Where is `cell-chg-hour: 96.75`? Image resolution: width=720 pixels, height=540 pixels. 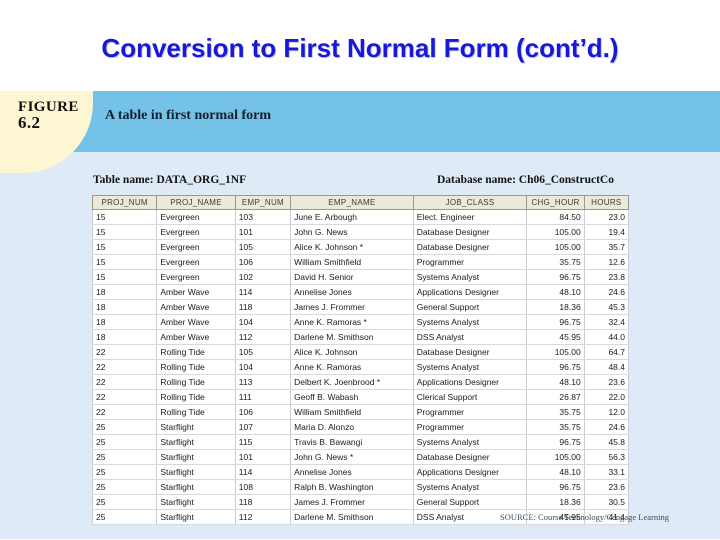
cell-chg-hour: 96.75 is located at coordinates (555, 367).